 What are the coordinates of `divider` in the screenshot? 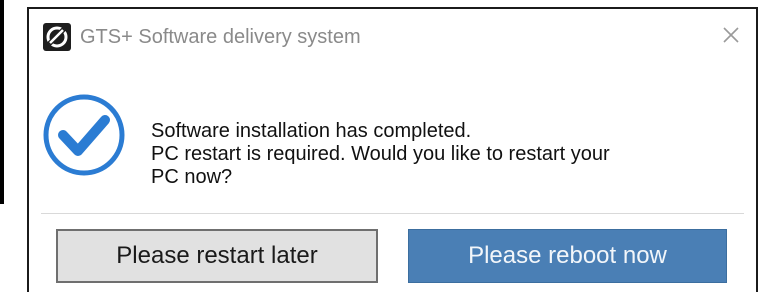 It's located at (392, 213).